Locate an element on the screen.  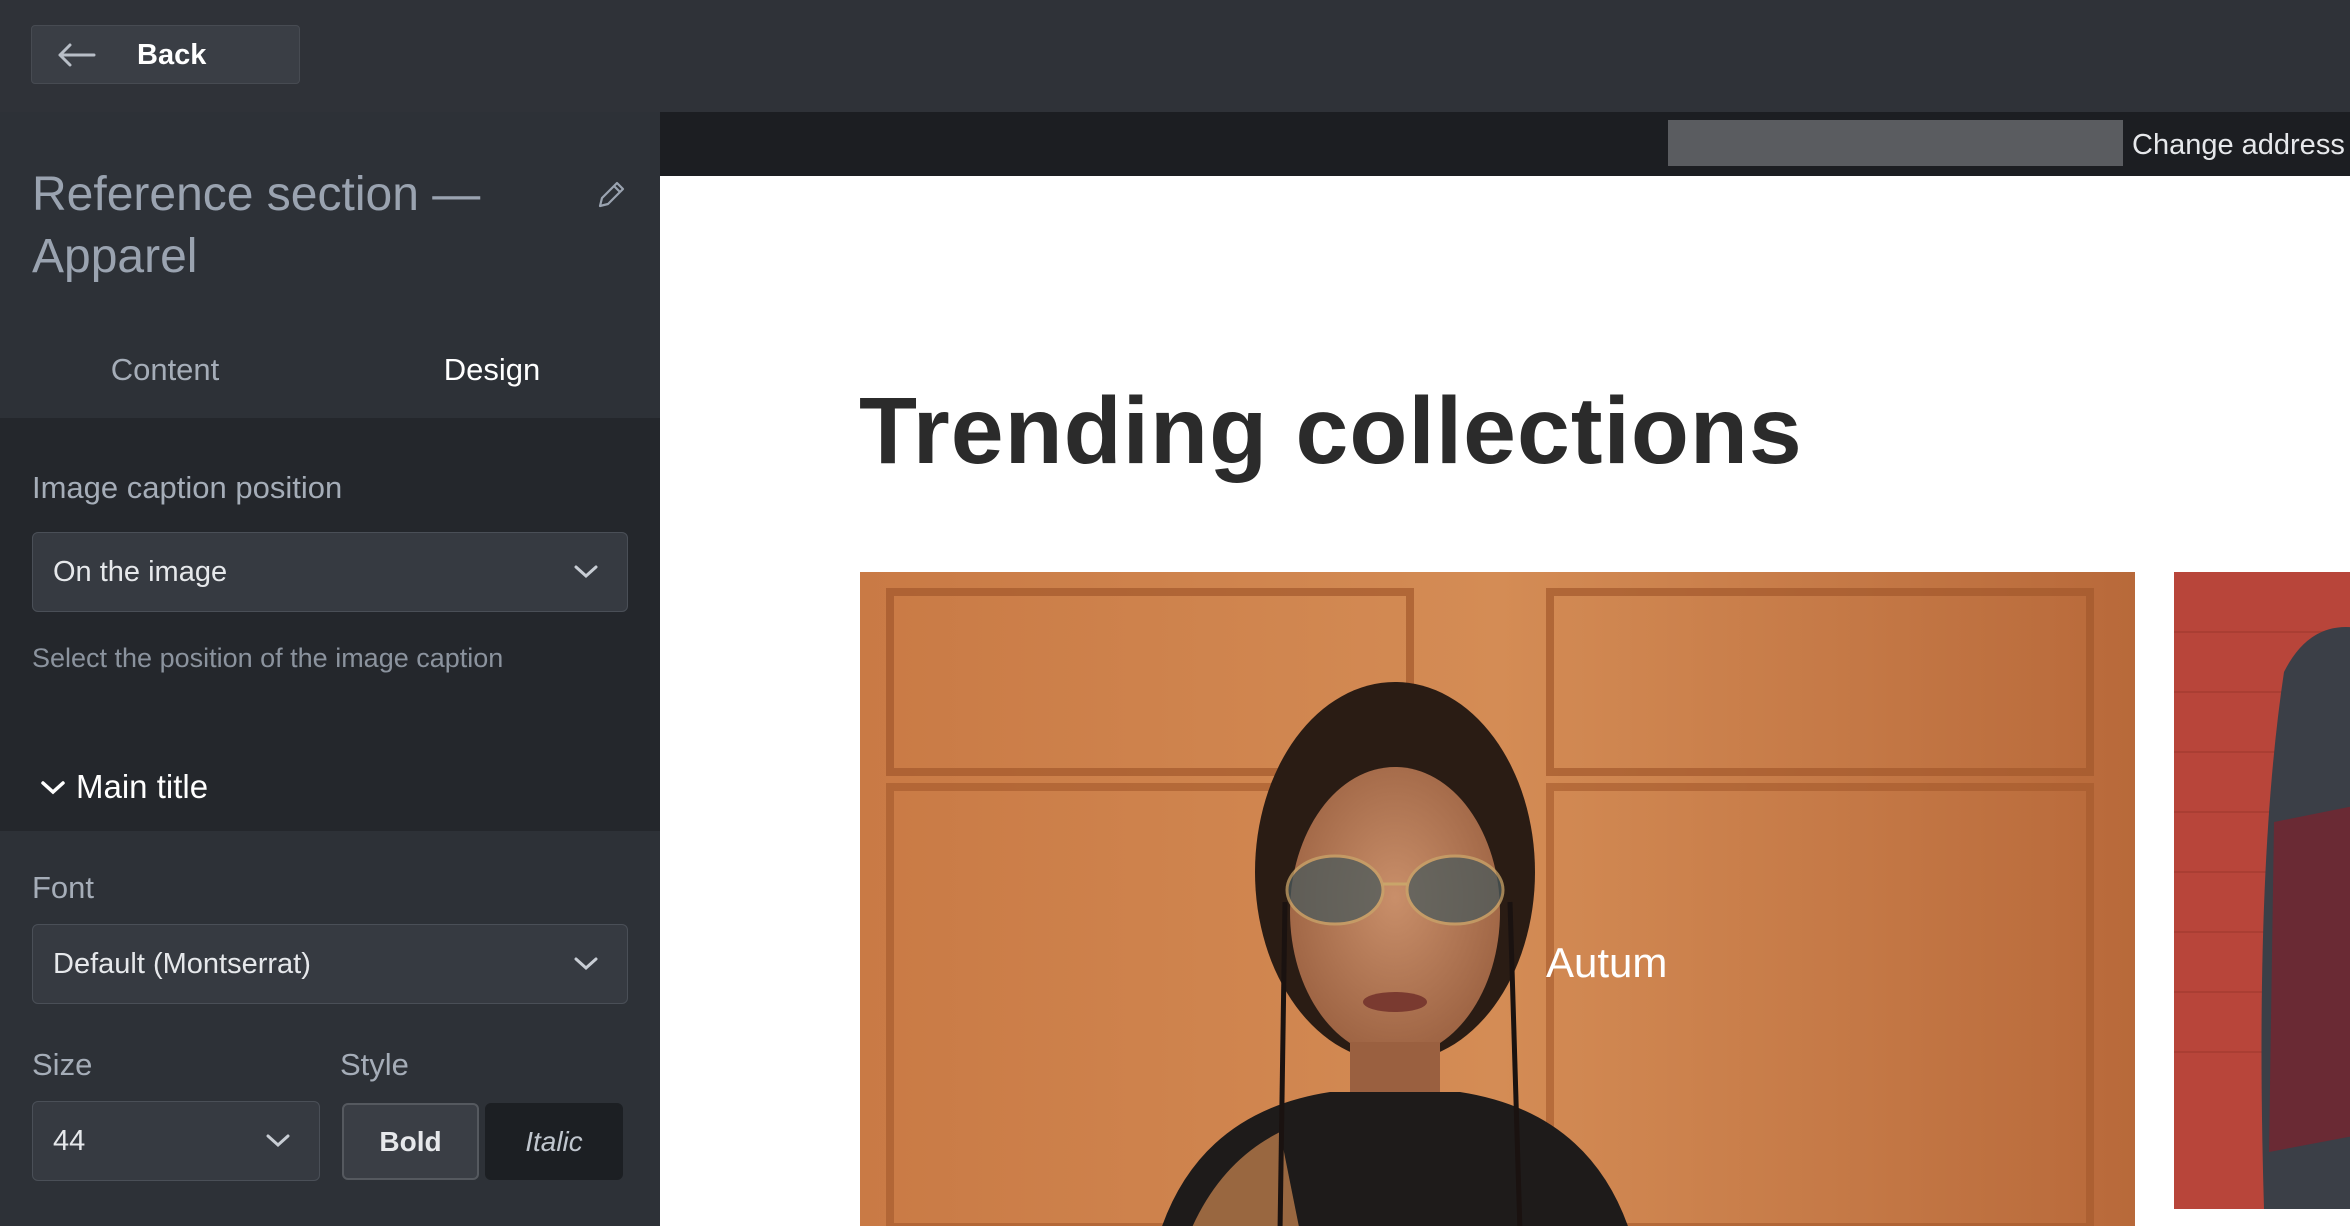
back-button: Back is located at coordinates (165, 54).